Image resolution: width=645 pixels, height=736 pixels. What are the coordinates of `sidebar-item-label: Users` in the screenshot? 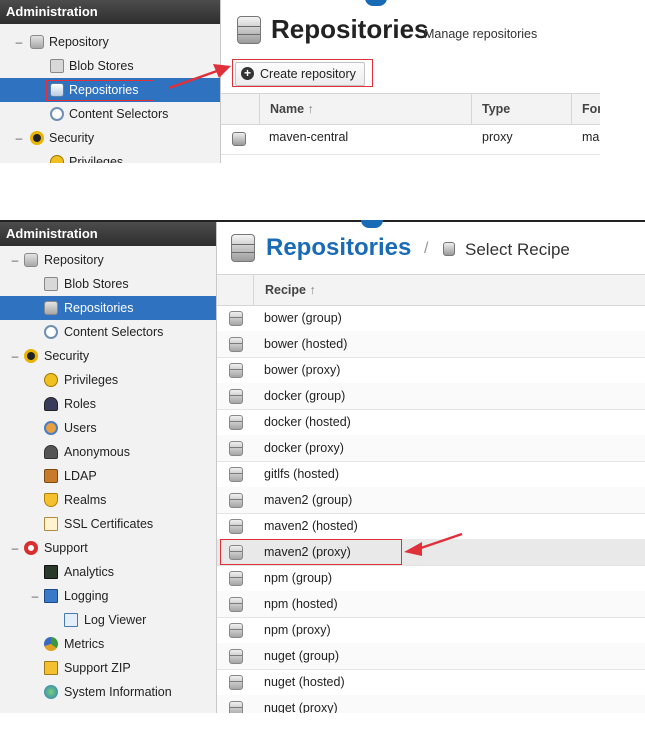 It's located at (80, 428).